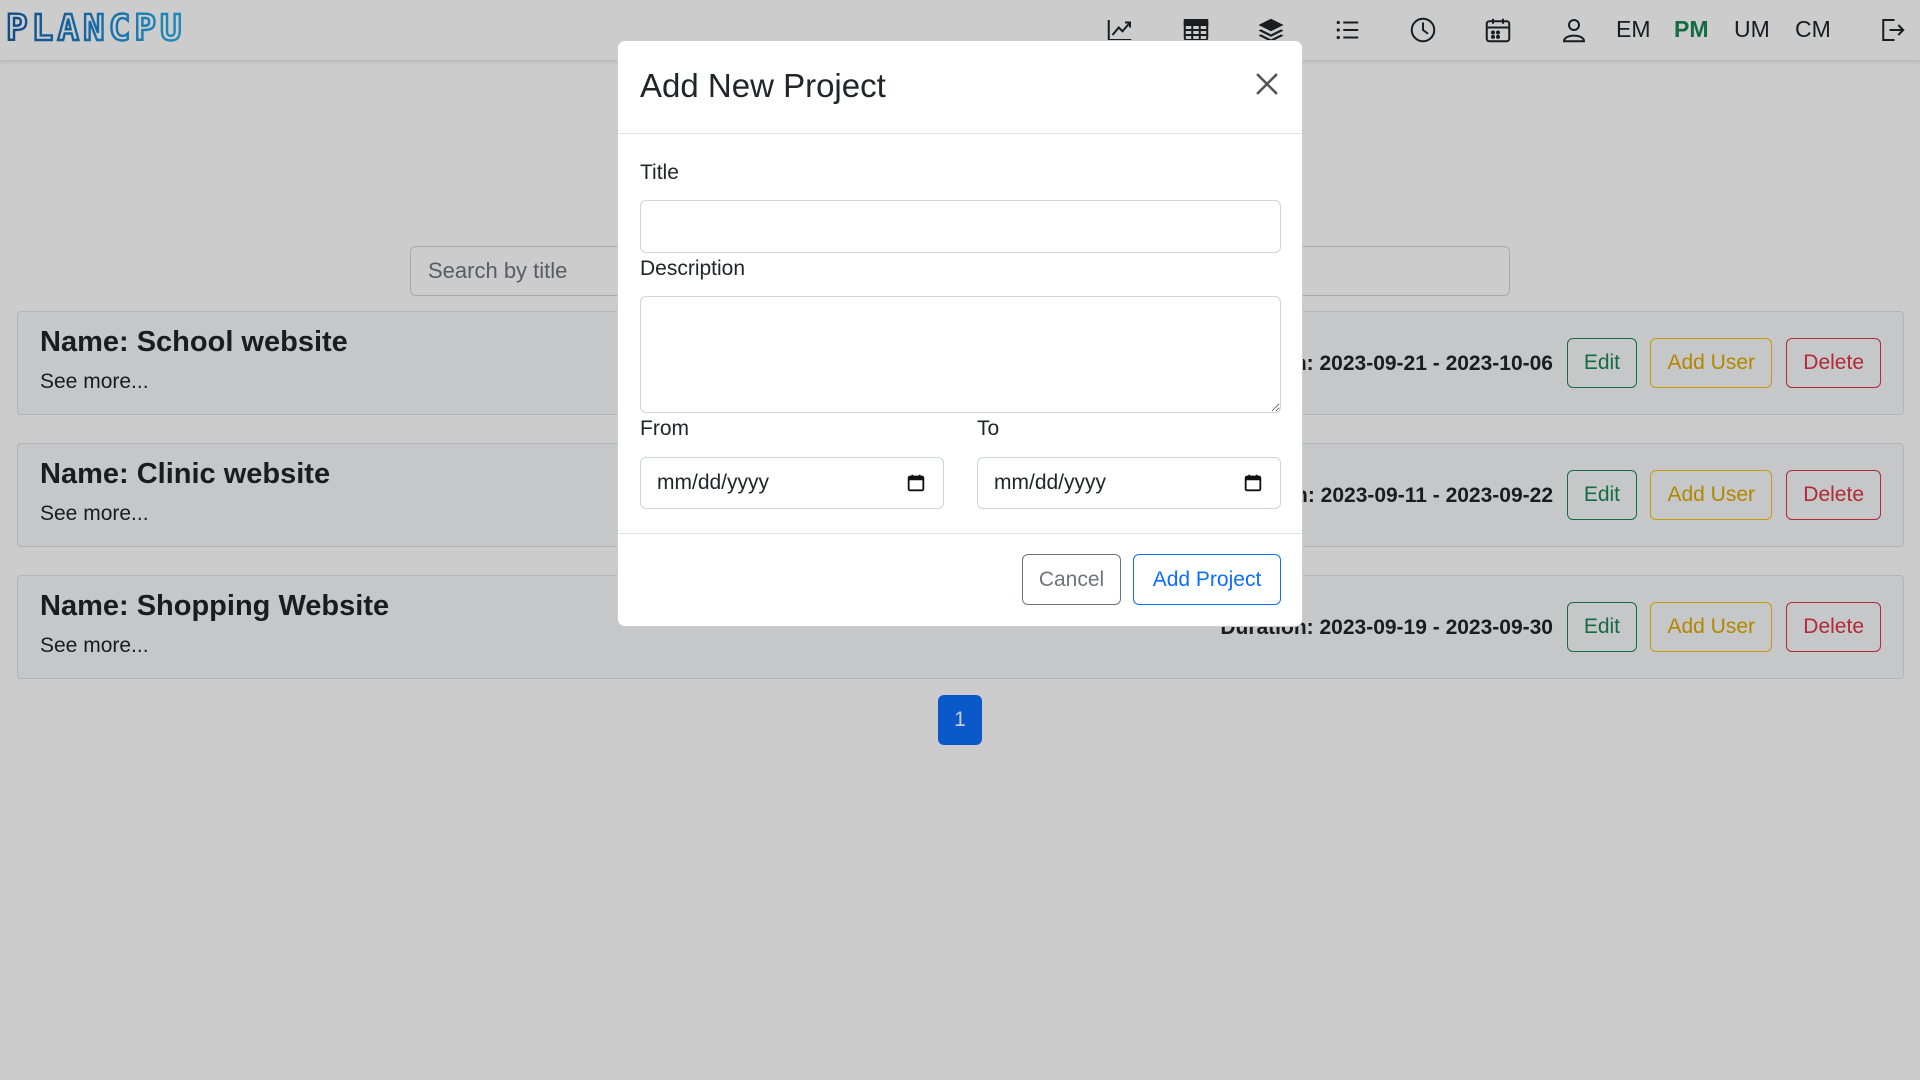 This screenshot has height=1080, width=1920. What do you see at coordinates (1071, 579) in the screenshot?
I see `cancel-button: Cancel` at bounding box center [1071, 579].